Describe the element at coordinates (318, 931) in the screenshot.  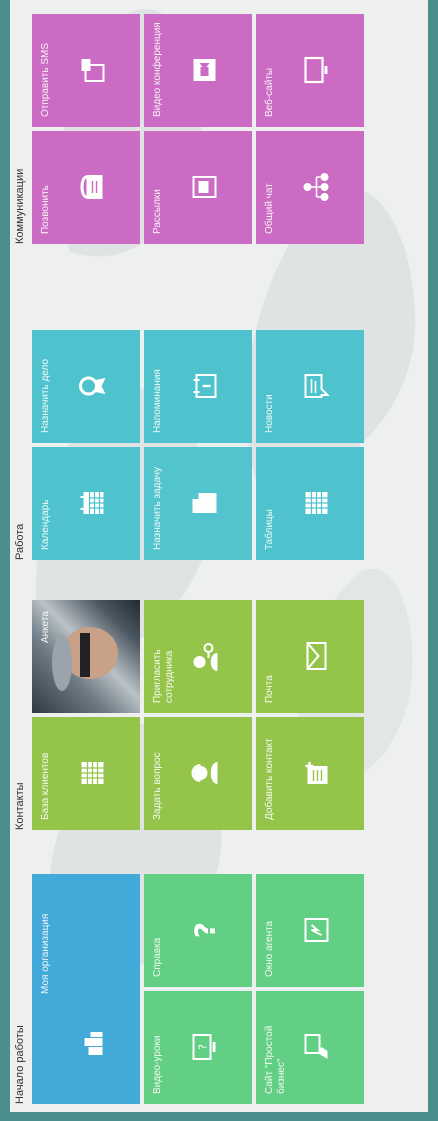
I see `agent-icon` at that location.